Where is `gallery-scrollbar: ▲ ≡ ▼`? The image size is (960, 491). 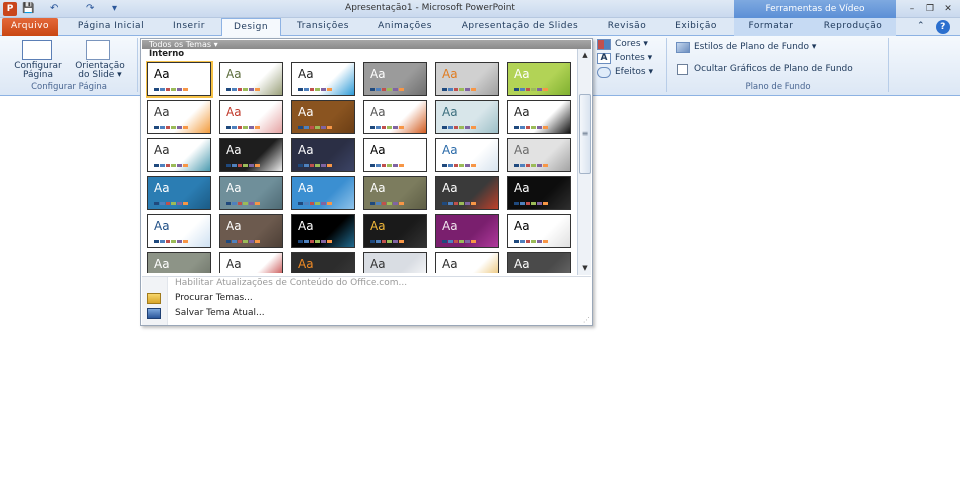
gallery-scrollbar: ▲ ≡ ▼ is located at coordinates (584, 162).